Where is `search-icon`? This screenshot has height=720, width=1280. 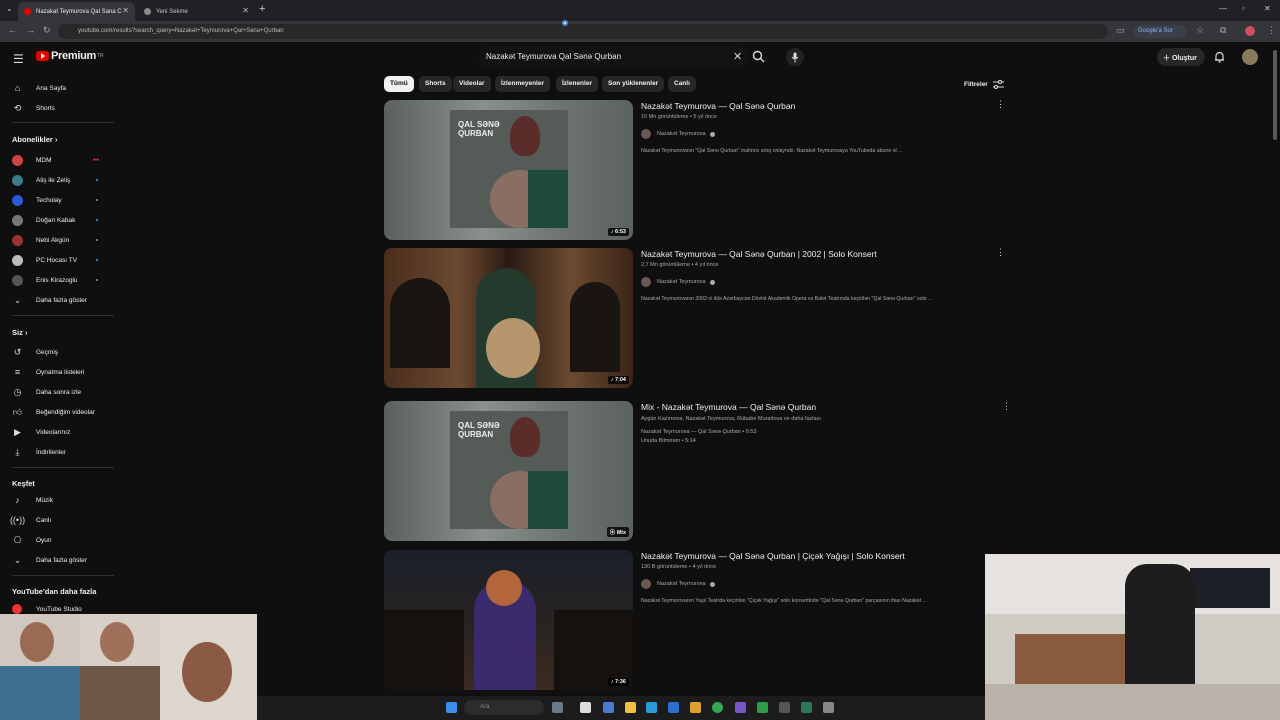 search-icon is located at coordinates (758, 59).